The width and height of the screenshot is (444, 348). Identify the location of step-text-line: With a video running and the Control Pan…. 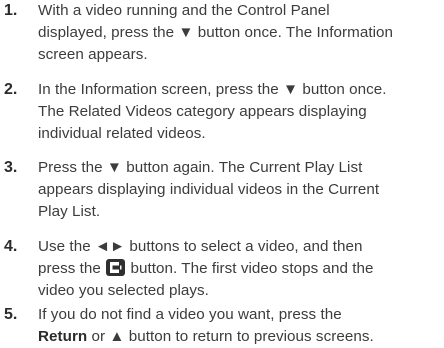
(184, 10).